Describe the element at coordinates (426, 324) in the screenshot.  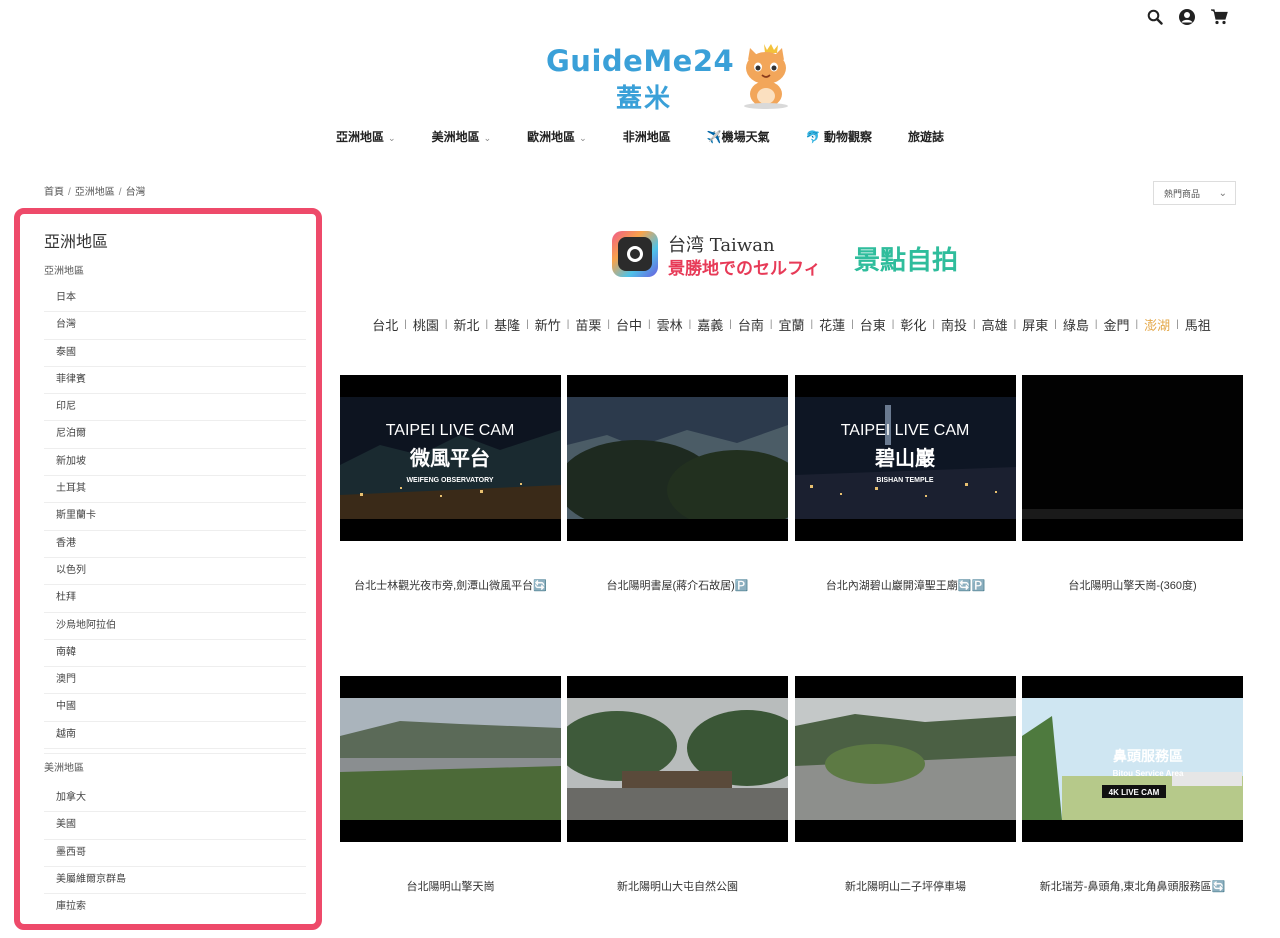
I see `city-filter-item: 桃園` at that location.